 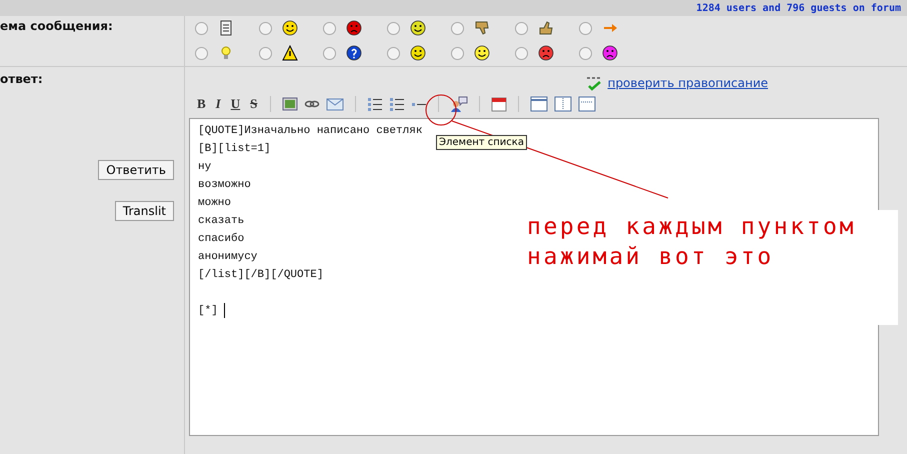 What do you see at coordinates (57, 26) in the screenshot?
I see `subject-label: ема сообщения:` at bounding box center [57, 26].